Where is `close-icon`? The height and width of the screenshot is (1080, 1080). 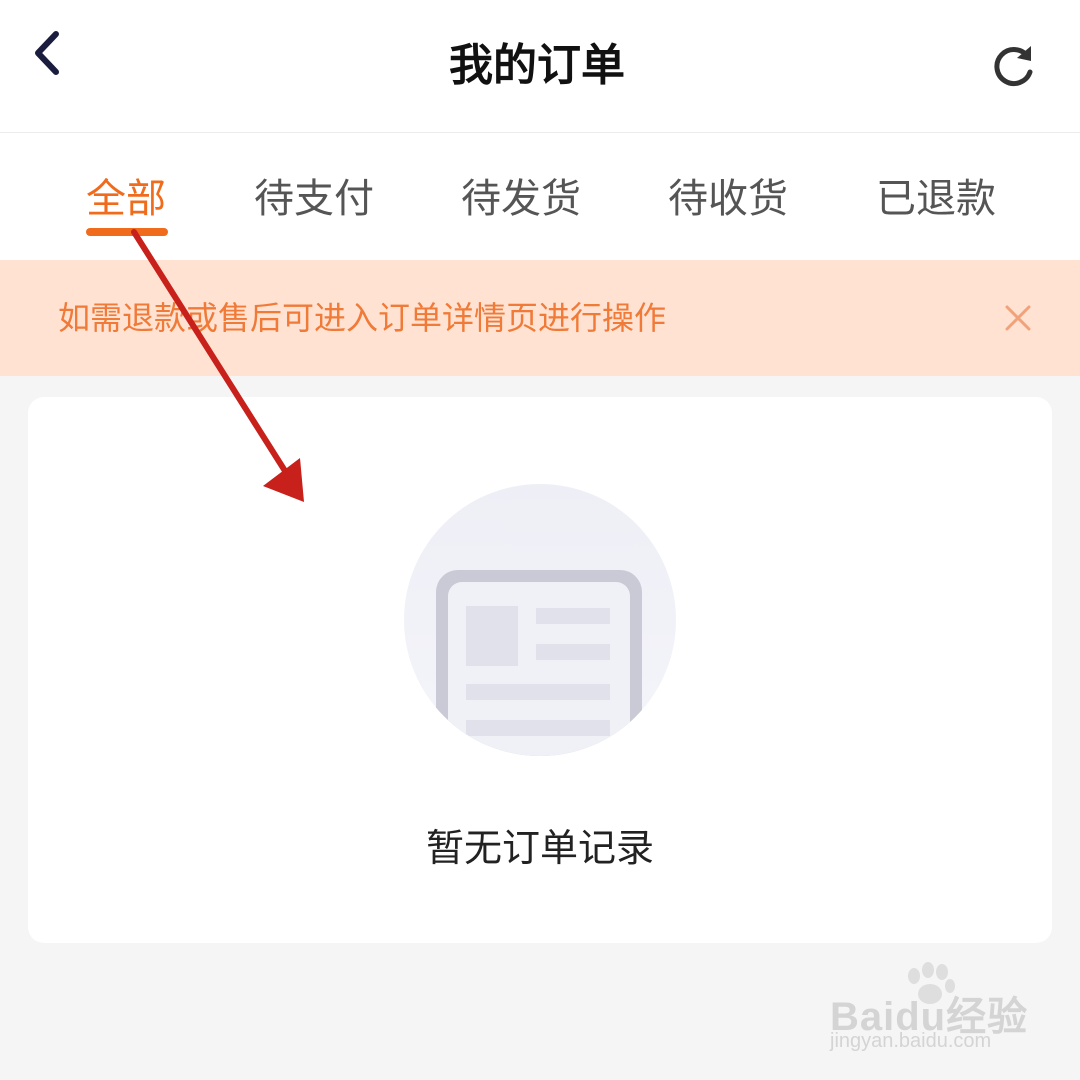 close-icon is located at coordinates (1018, 320).